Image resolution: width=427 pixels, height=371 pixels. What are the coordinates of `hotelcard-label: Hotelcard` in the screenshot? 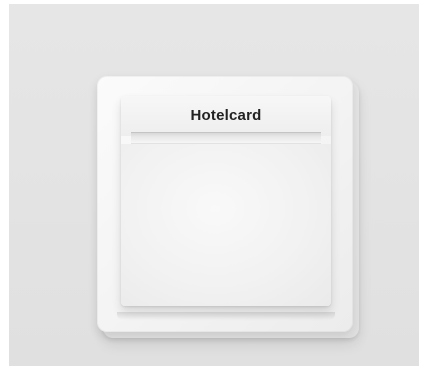 It's located at (226, 115).